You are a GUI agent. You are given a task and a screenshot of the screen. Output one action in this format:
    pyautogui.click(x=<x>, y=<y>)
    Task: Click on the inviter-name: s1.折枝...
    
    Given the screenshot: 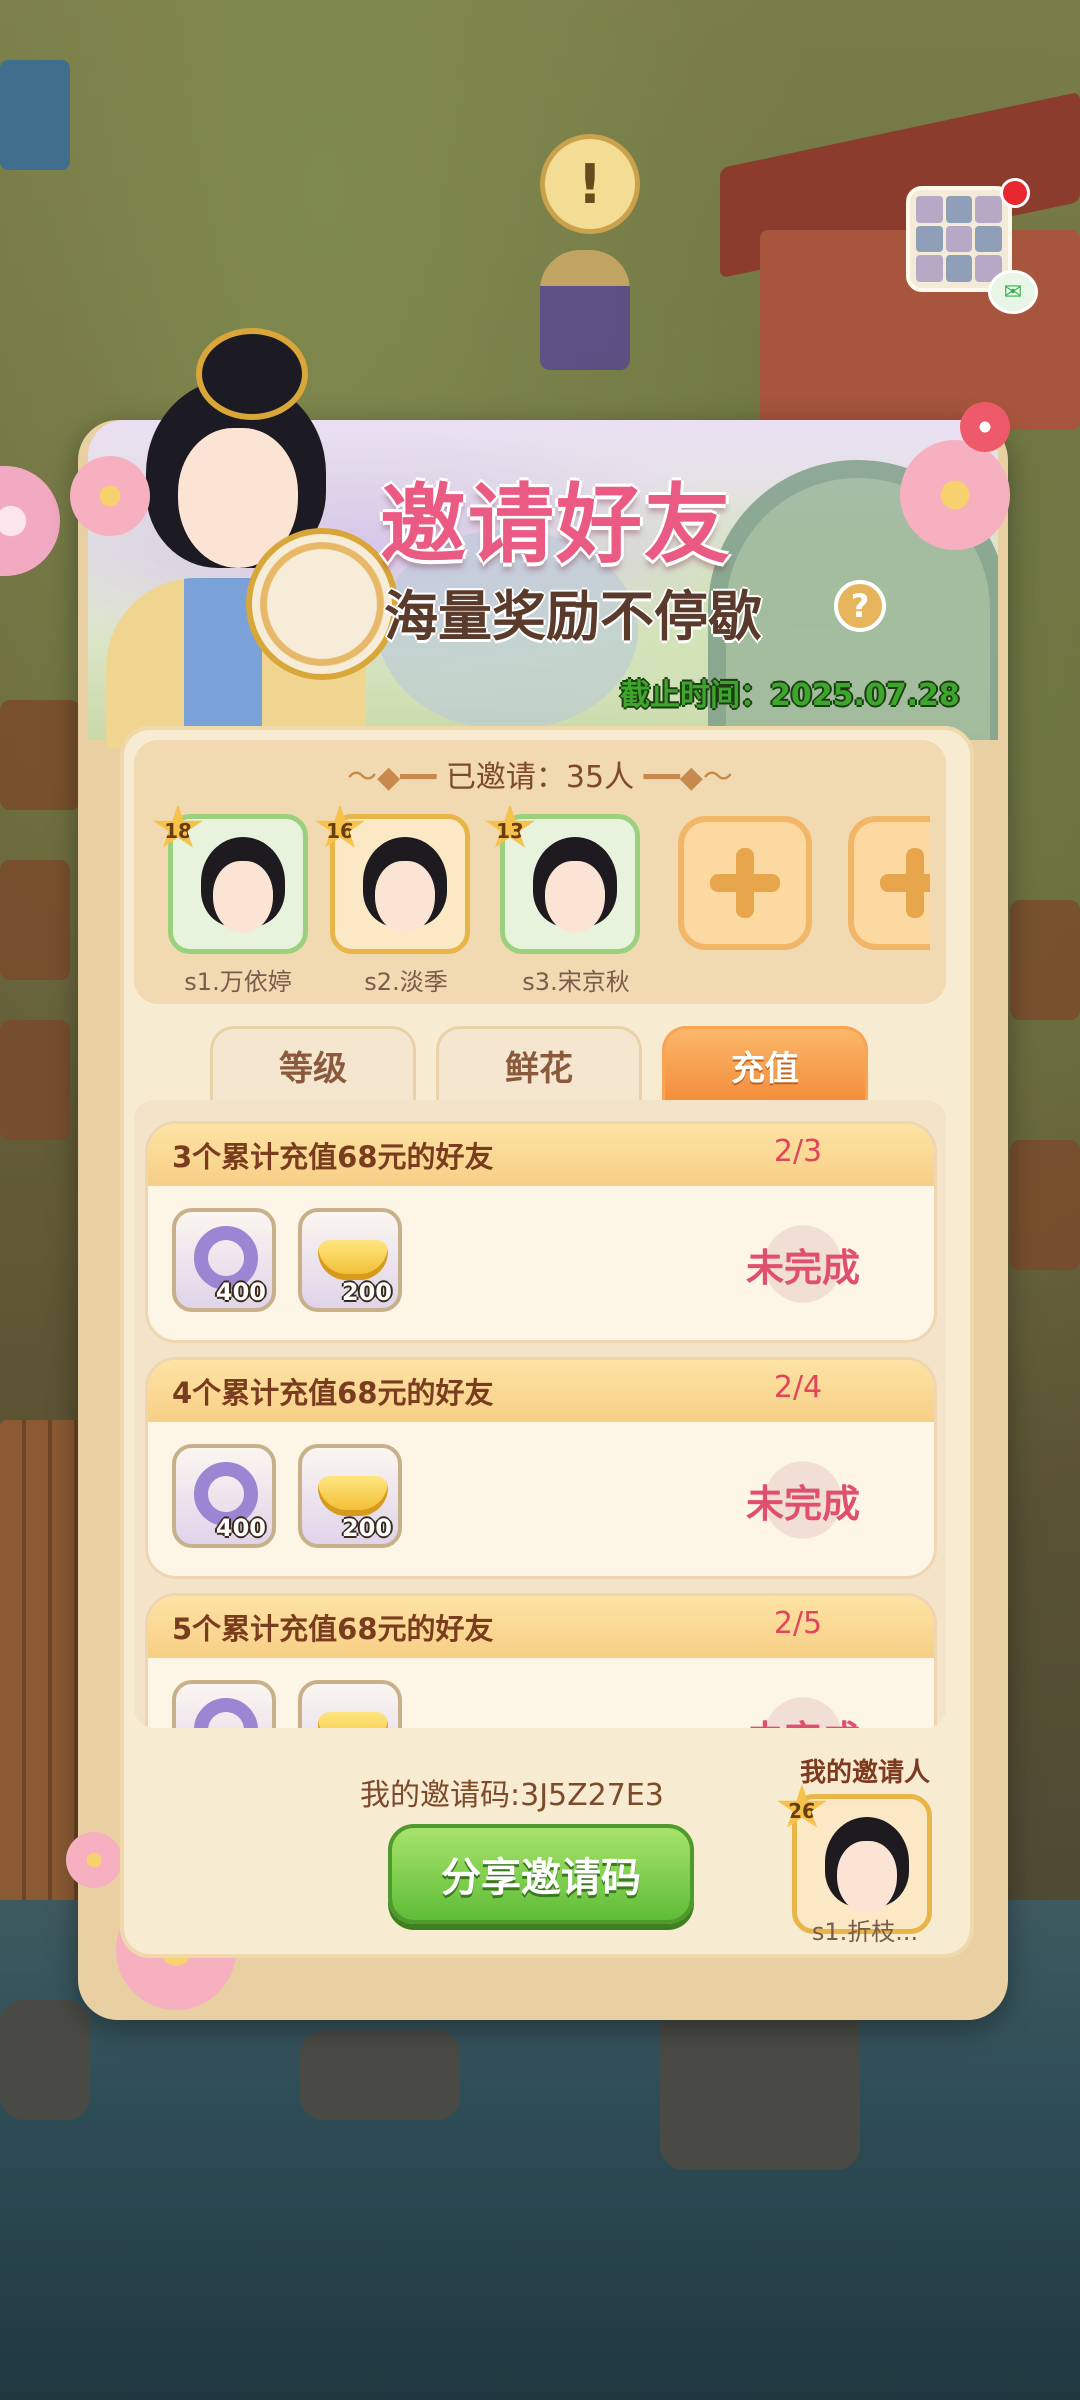 What is the action you would take?
    pyautogui.click(x=865, y=1932)
    